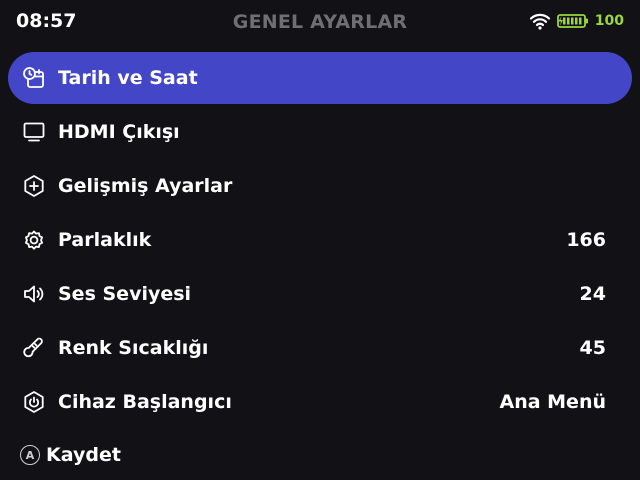 The image size is (640, 480). What do you see at coordinates (320, 78) in the screenshot?
I see `menu-item-date-time: Tarih ve Saat` at bounding box center [320, 78].